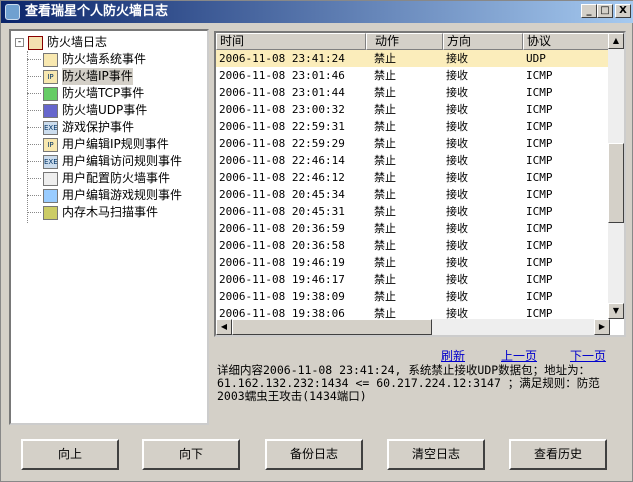 Image resolution: width=633 pixels, height=482 pixels. What do you see at coordinates (50, 127) in the screenshot?
I see `exe-icon: EXE` at bounding box center [50, 127].